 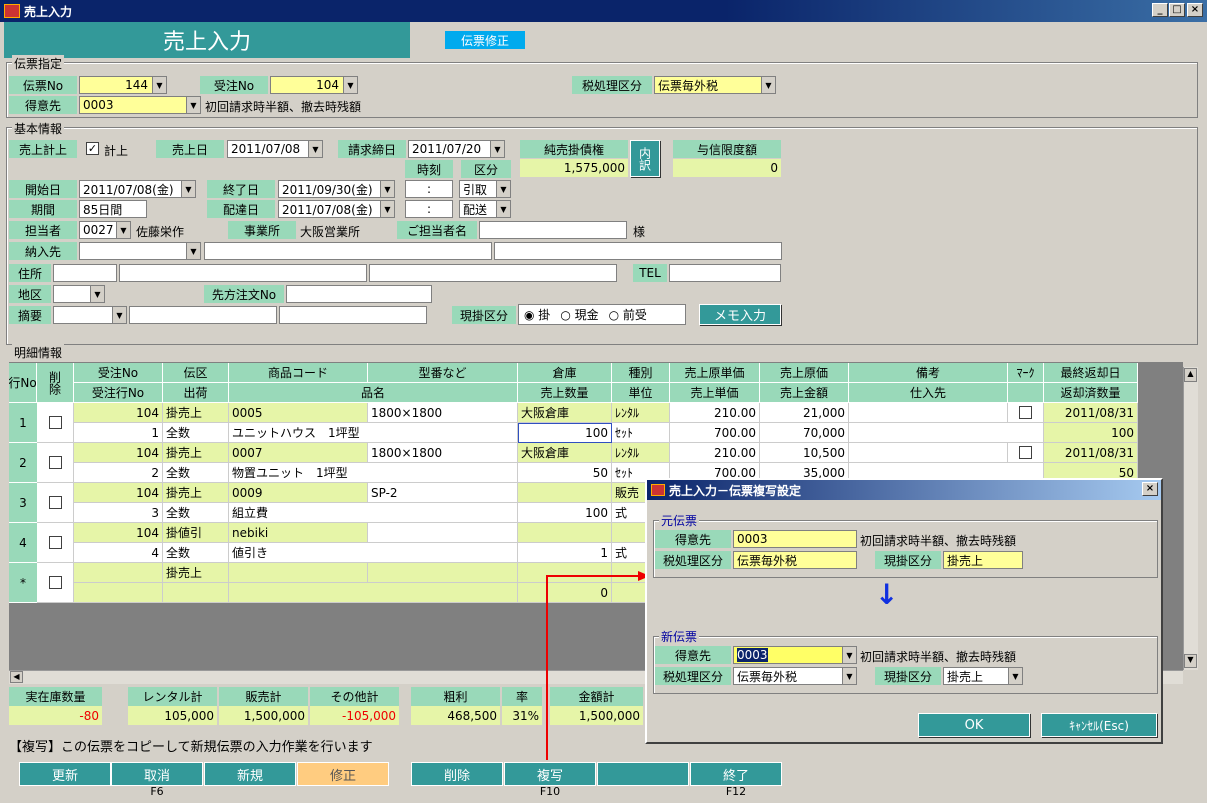 I want to click on cell-hinmei: 組立費, so click(x=373, y=513).